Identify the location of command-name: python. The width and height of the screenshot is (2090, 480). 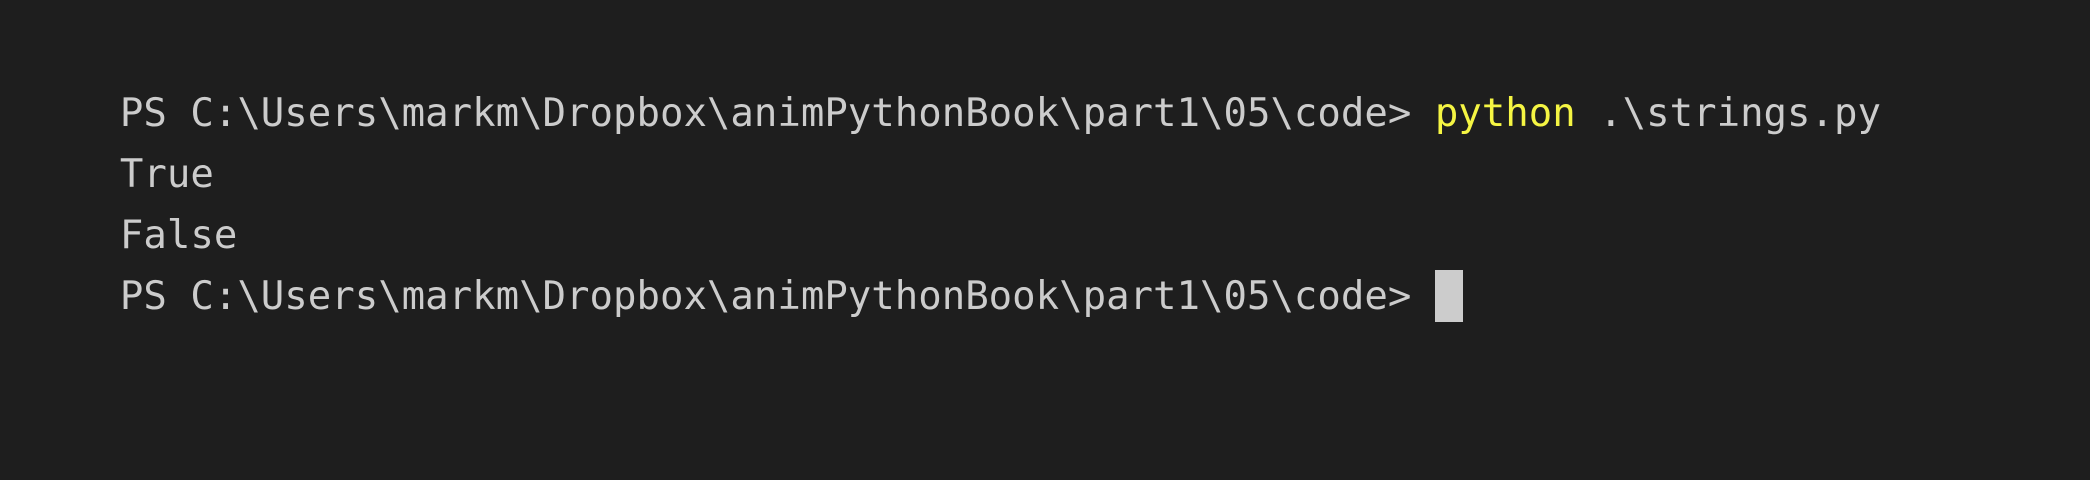
(1505, 113).